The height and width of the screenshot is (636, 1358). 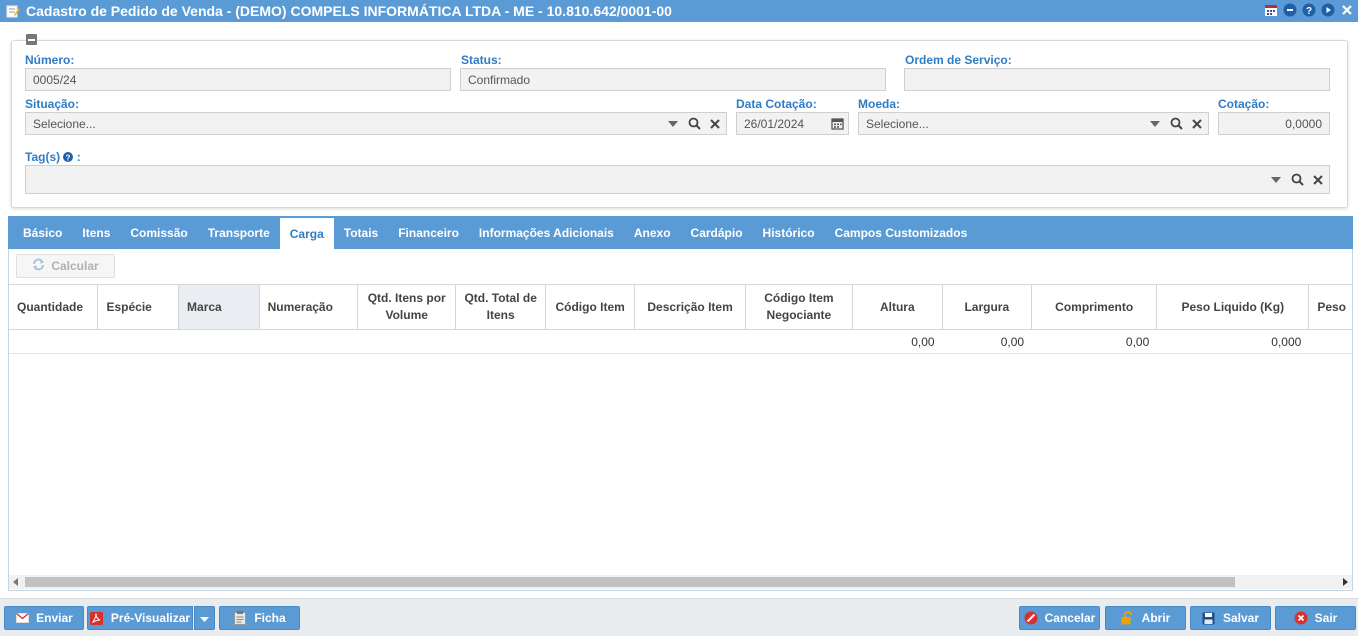 What do you see at coordinates (240, 618) in the screenshot?
I see `clipboard-icon` at bounding box center [240, 618].